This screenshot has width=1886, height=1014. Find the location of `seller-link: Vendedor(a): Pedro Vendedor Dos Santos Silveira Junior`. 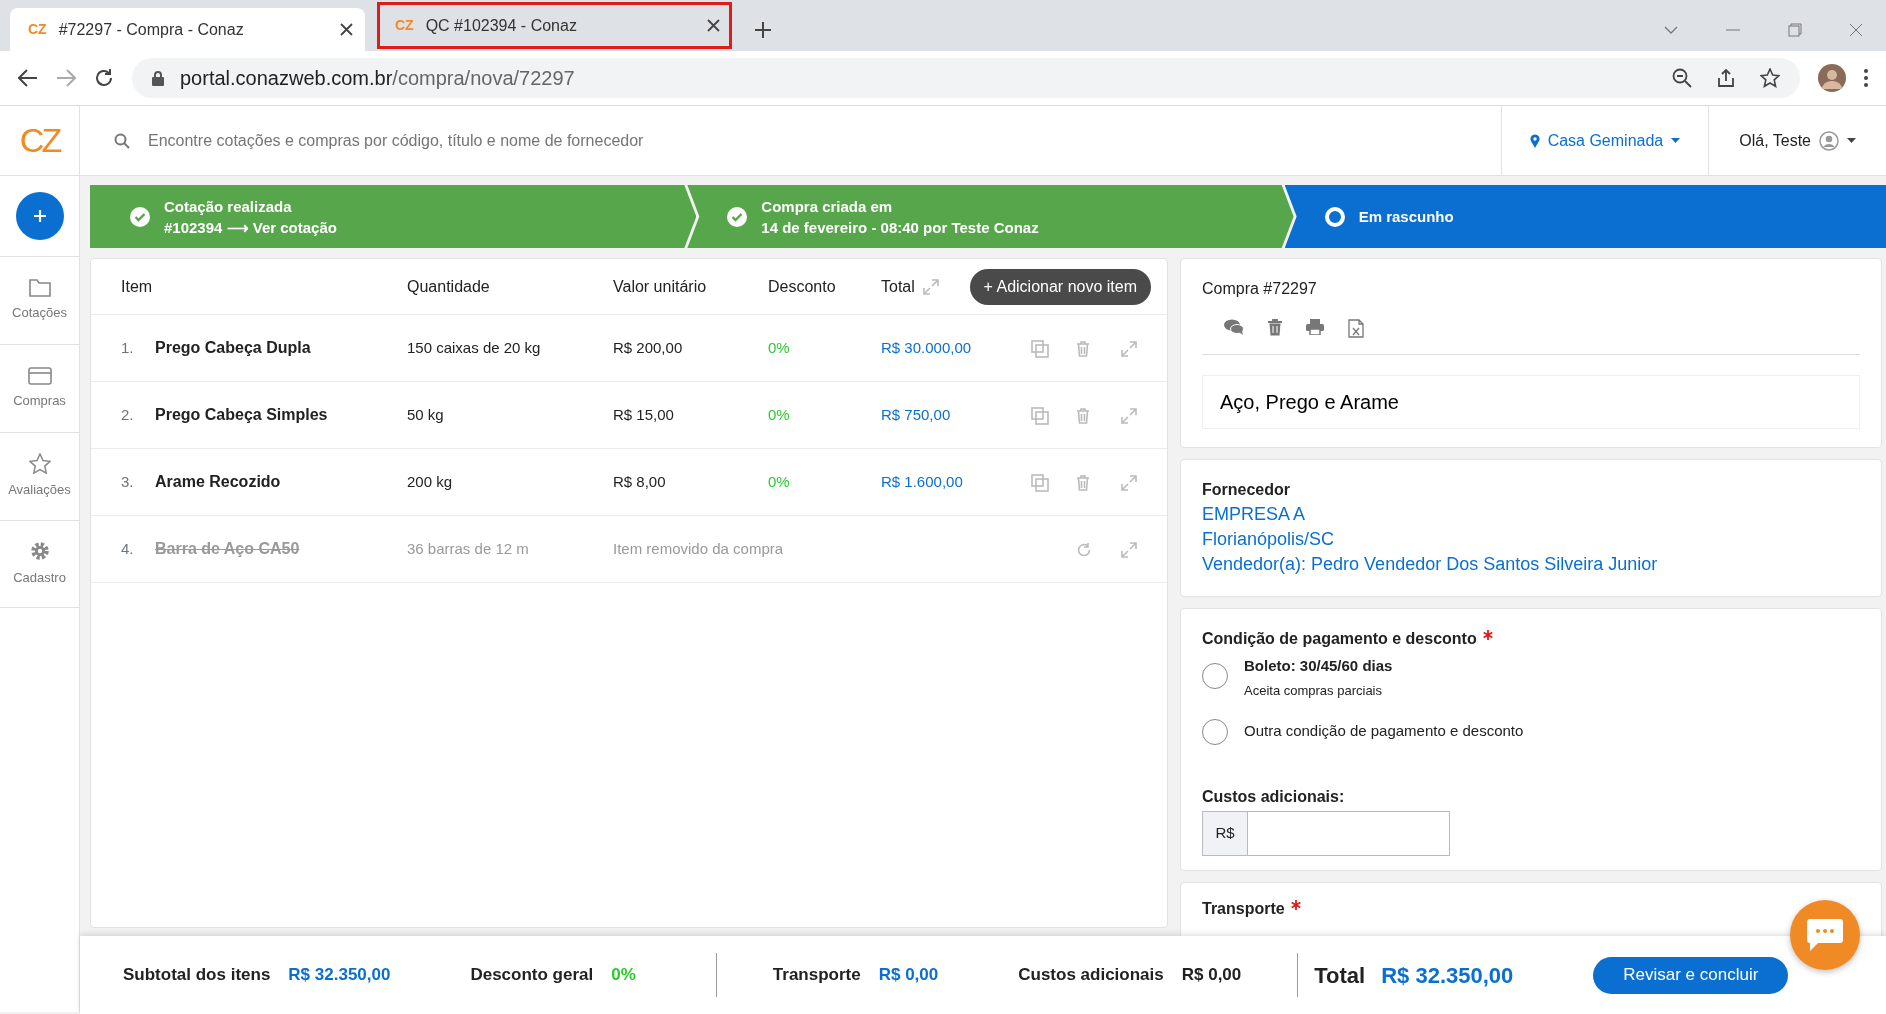

seller-link: Vendedor(a): Pedro Vendedor Dos Santos Silveira Junior is located at coordinates (1531, 565).